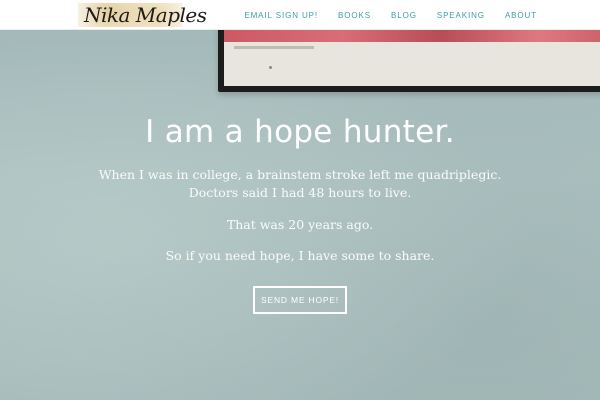 The height and width of the screenshot is (400, 600). What do you see at coordinates (354, 15) in the screenshot?
I see `nav-books: BOOKS` at bounding box center [354, 15].